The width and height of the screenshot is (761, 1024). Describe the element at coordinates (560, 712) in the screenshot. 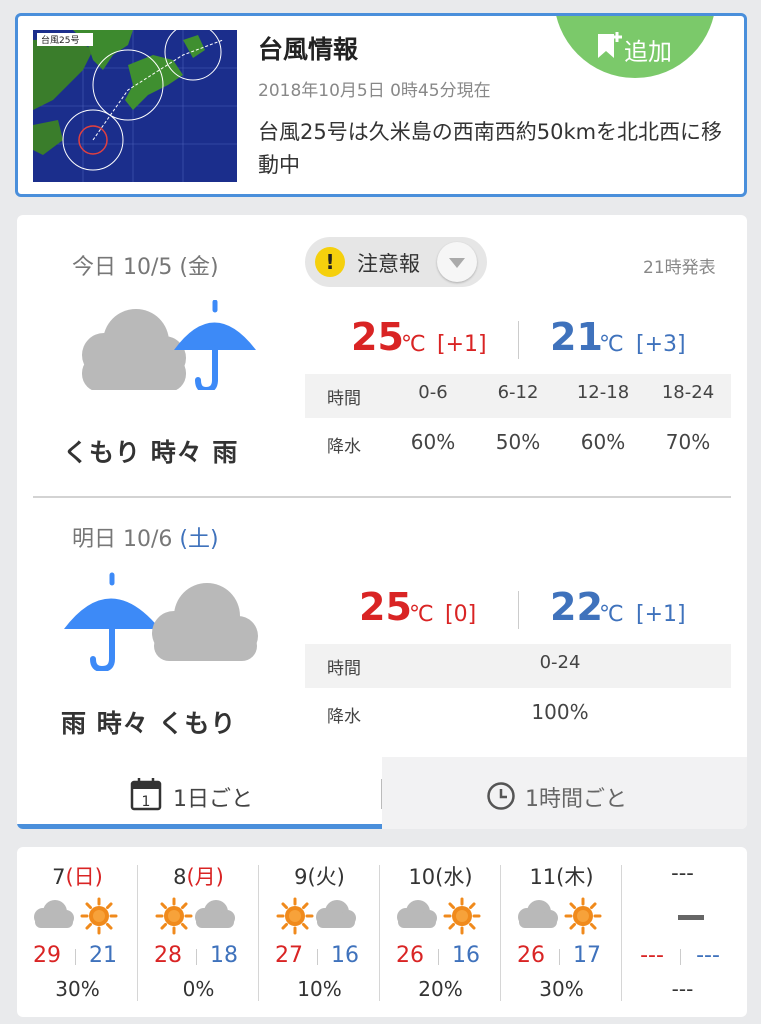

I see `precip-cell: 100%` at that location.